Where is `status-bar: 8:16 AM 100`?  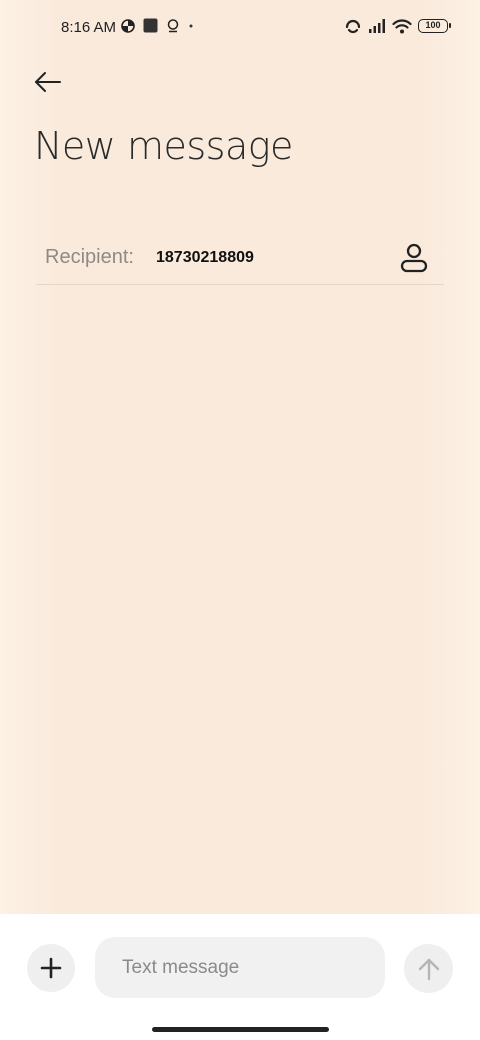
status-bar: 8:16 AM 100 is located at coordinates (240, 28).